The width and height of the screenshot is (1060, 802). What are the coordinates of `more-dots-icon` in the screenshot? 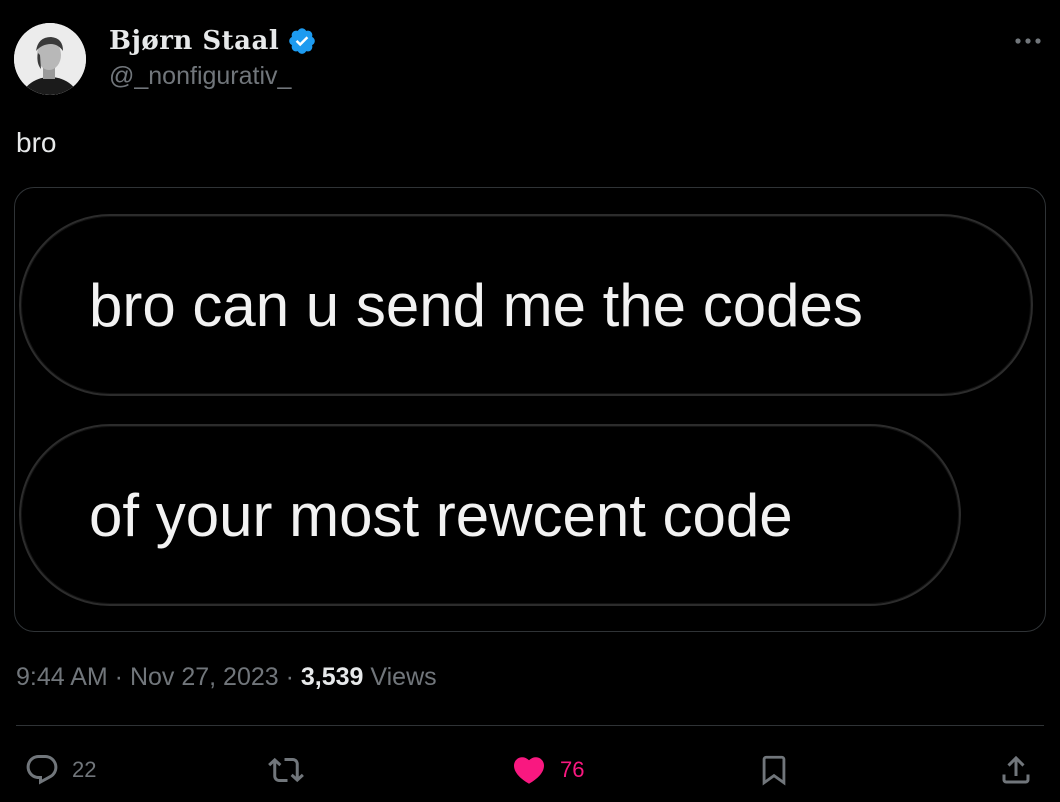 It's located at (1028, 41).